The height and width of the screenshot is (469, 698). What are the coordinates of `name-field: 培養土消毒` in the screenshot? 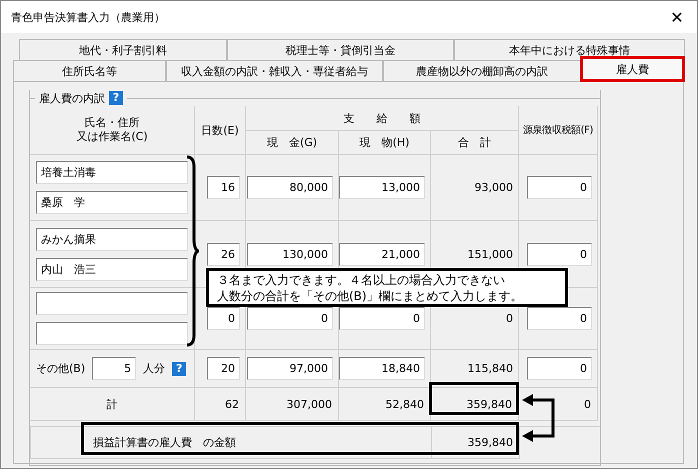 It's located at (112, 172).